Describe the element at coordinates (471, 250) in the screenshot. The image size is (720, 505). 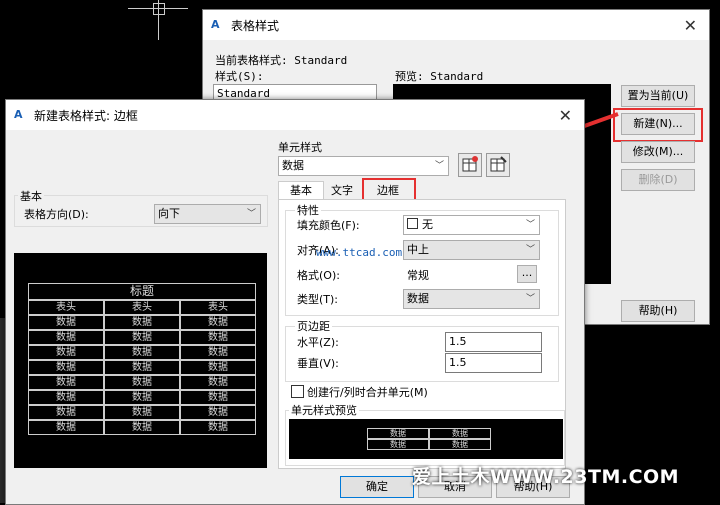
I see `alignment-select: 中上 ﹀` at that location.